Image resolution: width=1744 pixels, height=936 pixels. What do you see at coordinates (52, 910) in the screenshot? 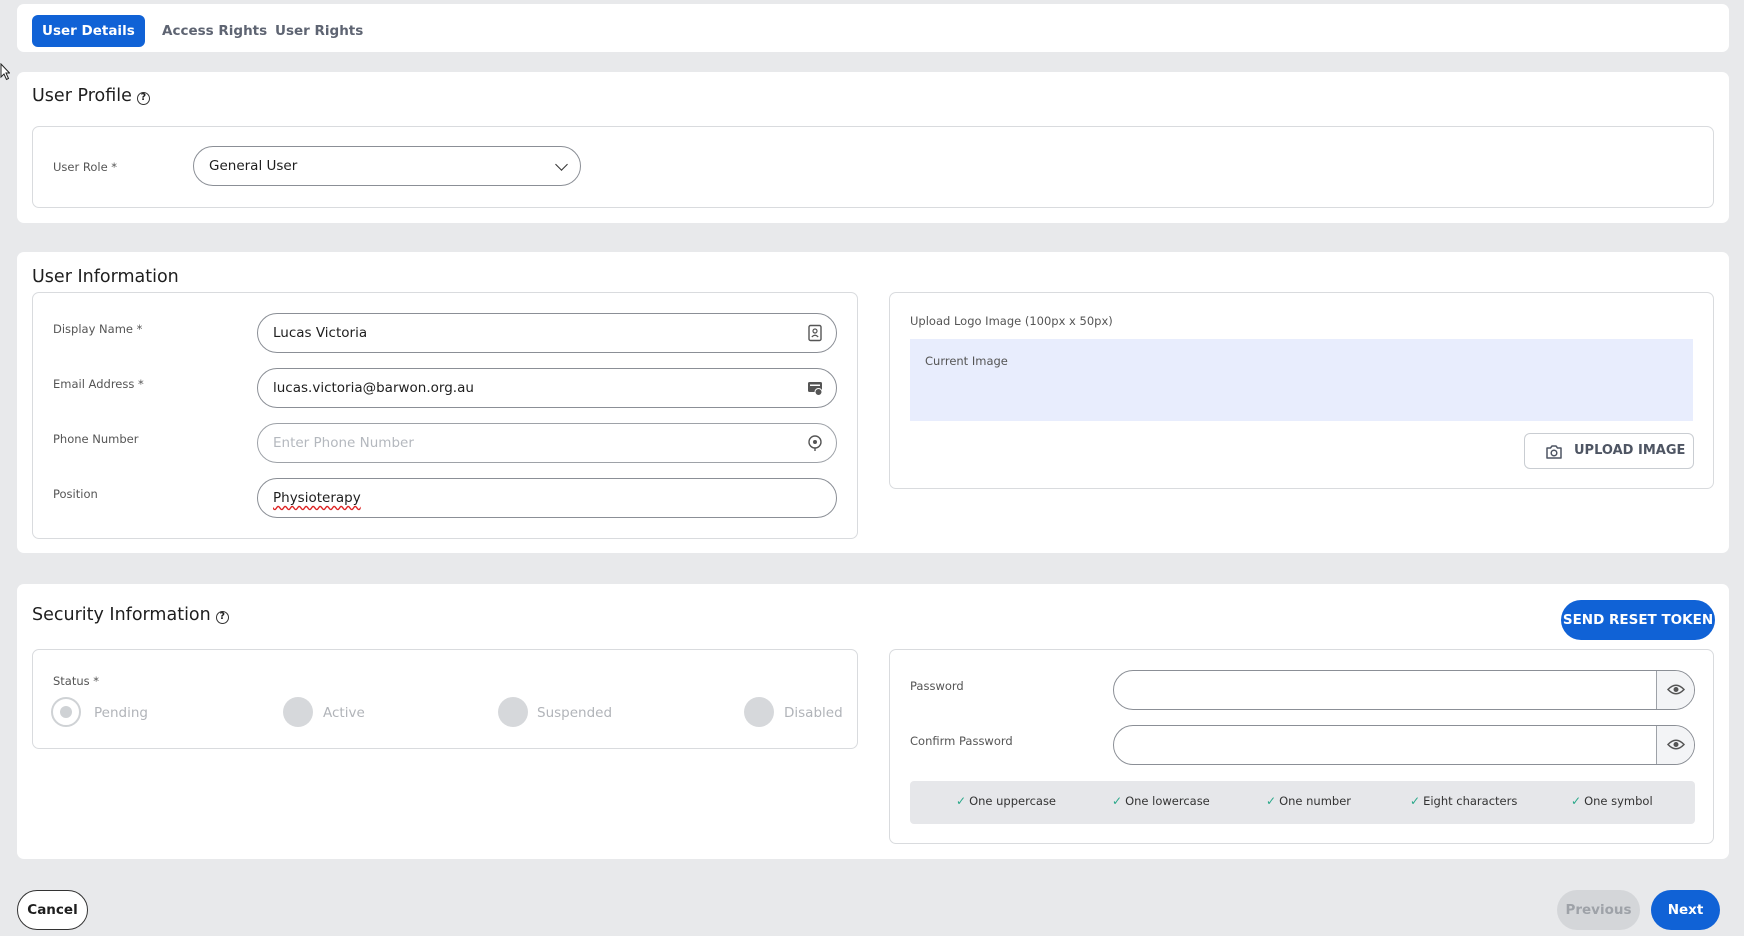
I see `cancel-button: Cancel` at bounding box center [52, 910].